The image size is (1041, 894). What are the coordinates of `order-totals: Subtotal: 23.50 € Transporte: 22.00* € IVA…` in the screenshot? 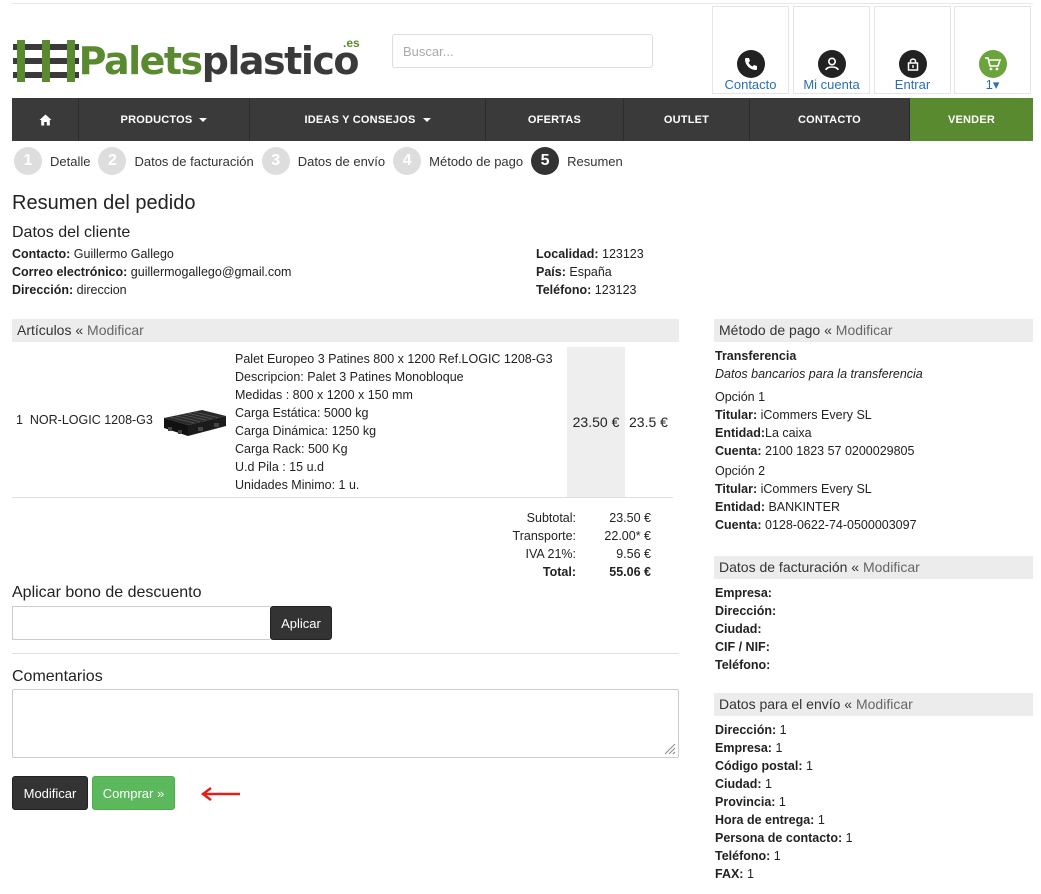 It's located at (575, 545).